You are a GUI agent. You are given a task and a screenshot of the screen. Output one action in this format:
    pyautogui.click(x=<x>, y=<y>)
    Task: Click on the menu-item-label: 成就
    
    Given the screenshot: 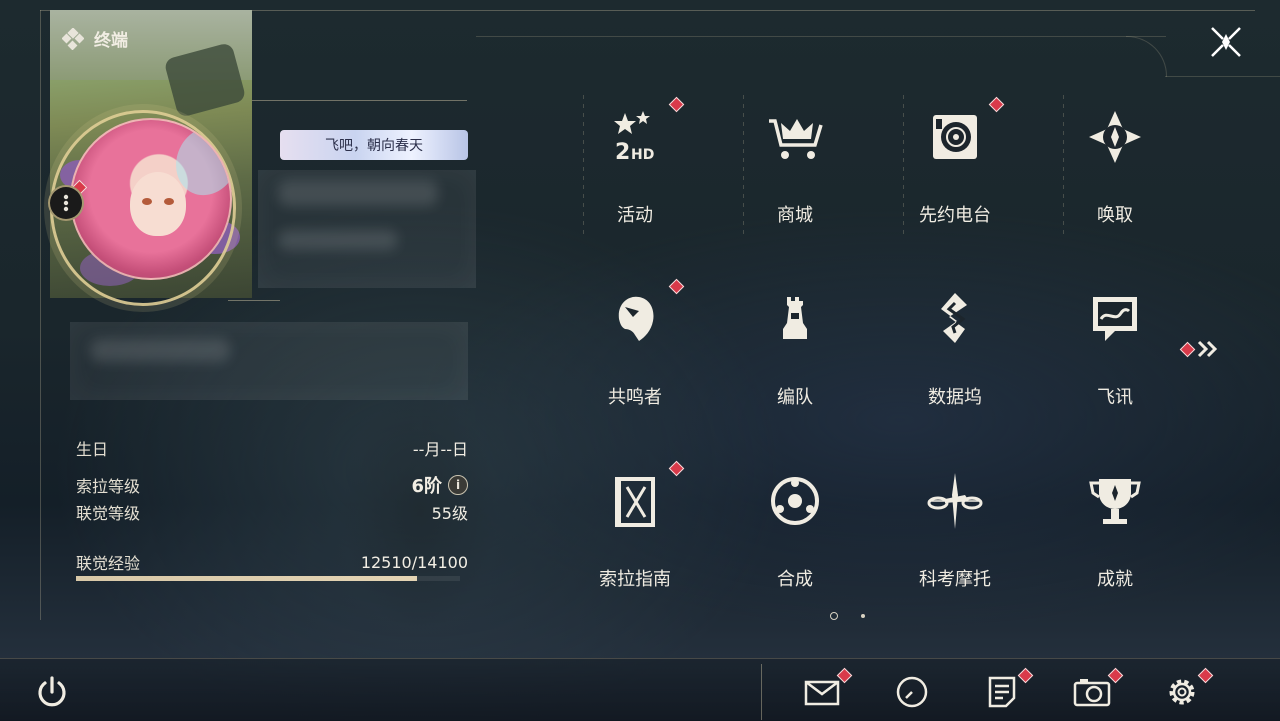 What is the action you would take?
    pyautogui.click(x=1115, y=579)
    